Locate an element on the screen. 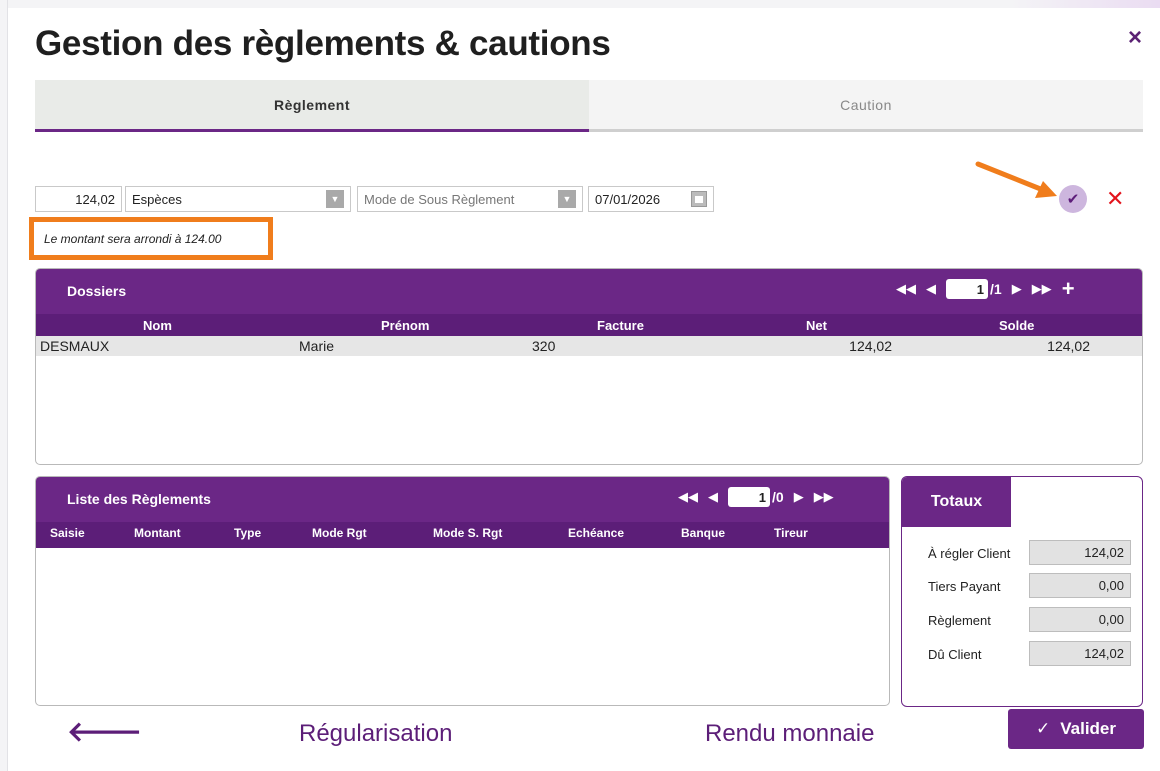 Image resolution: width=1160 pixels, height=771 pixels. rounding-note: Le montant sera arrondi à 124.00 is located at coordinates (151, 238).